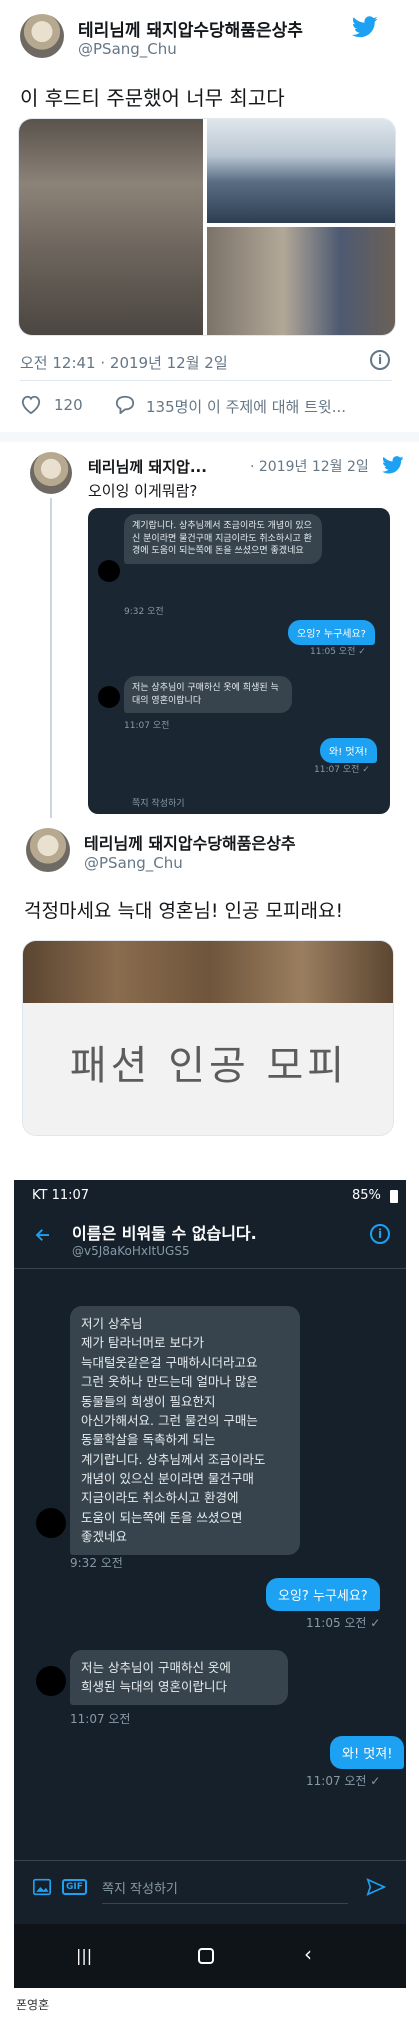  What do you see at coordinates (42, 1887) in the screenshot?
I see `image-icon` at bounding box center [42, 1887].